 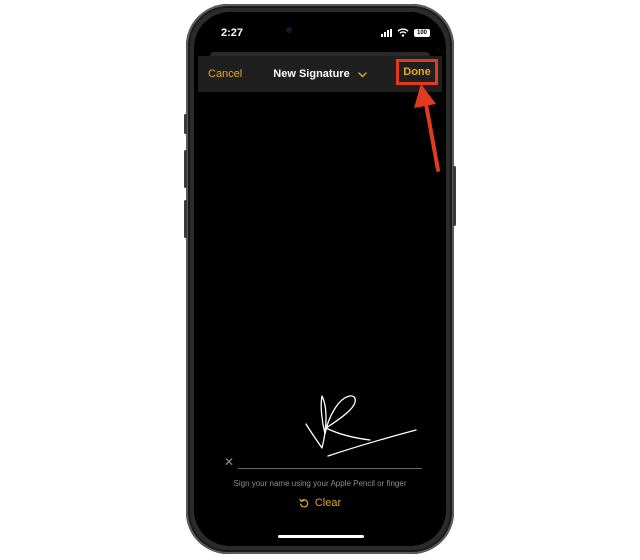 I want to click on silent-switch, so click(x=185, y=124).